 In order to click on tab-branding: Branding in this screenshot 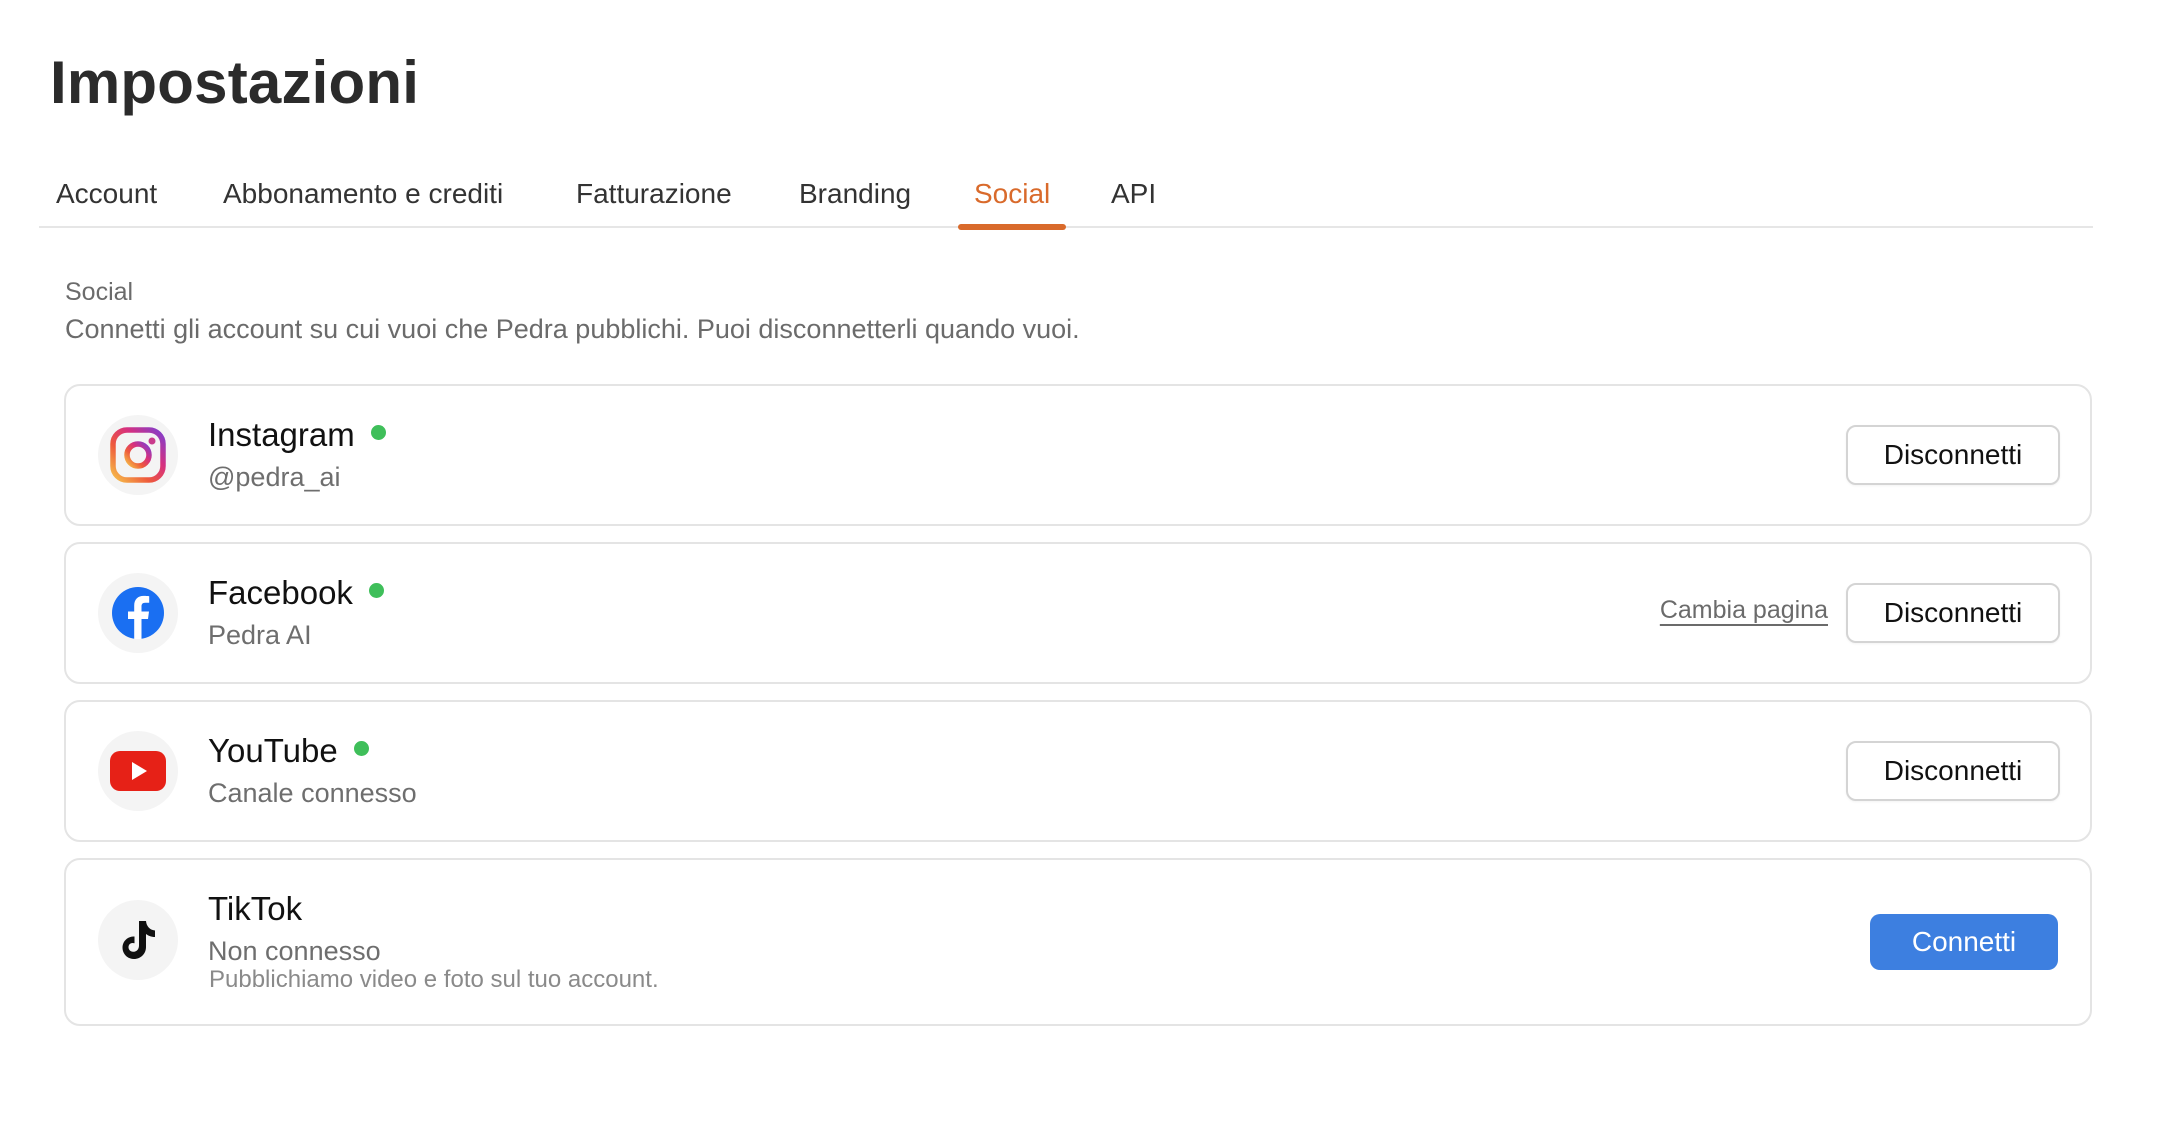, I will do `click(855, 198)`.